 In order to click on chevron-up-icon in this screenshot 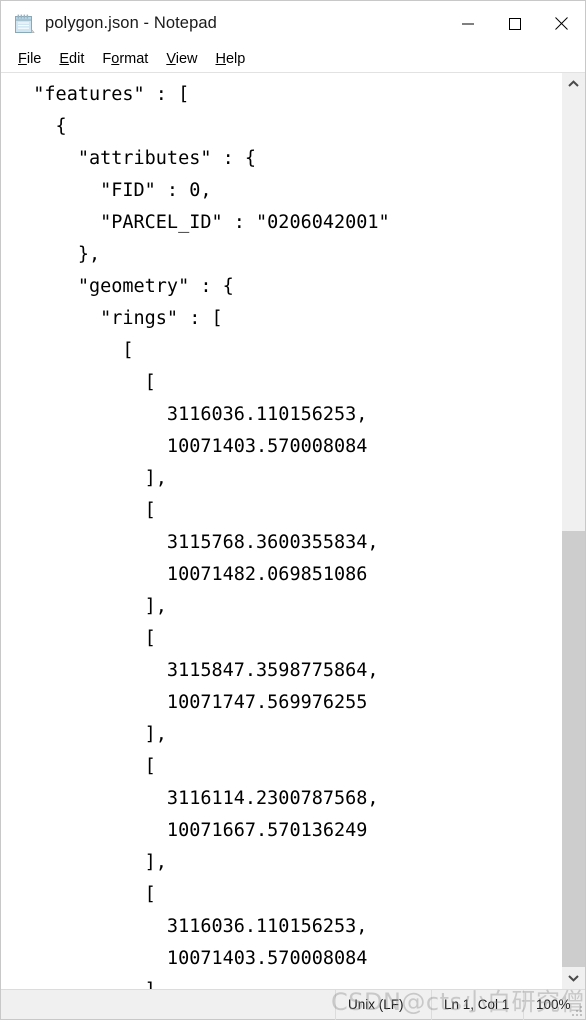, I will do `click(573, 83)`.